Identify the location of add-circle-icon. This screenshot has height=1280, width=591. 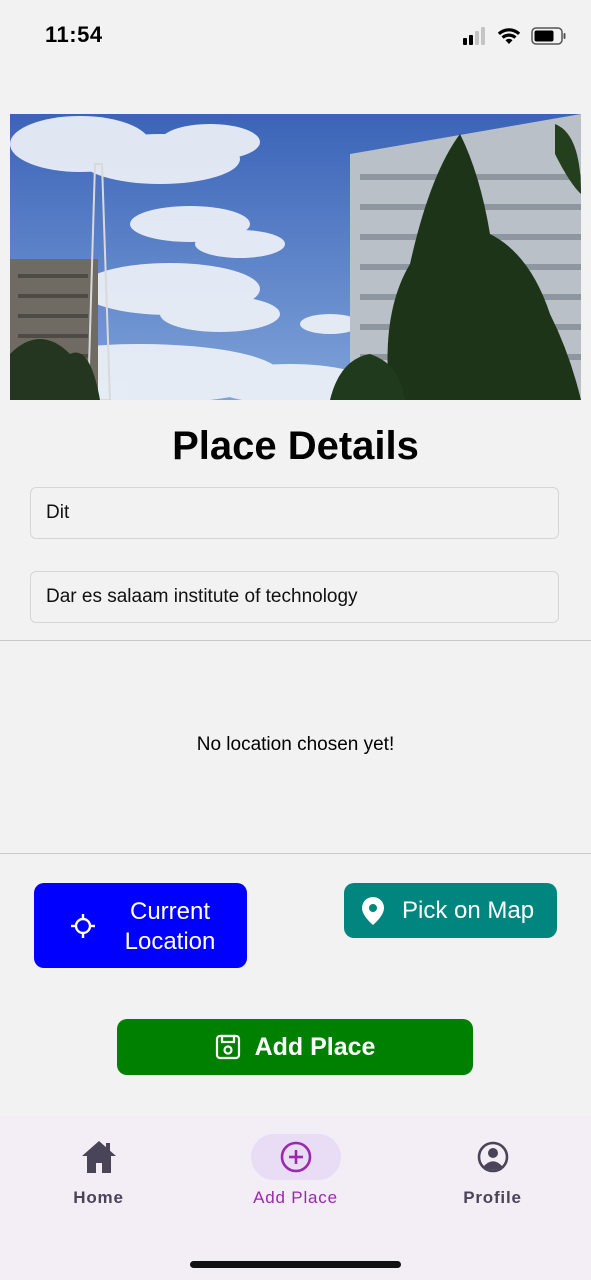
(295, 1157).